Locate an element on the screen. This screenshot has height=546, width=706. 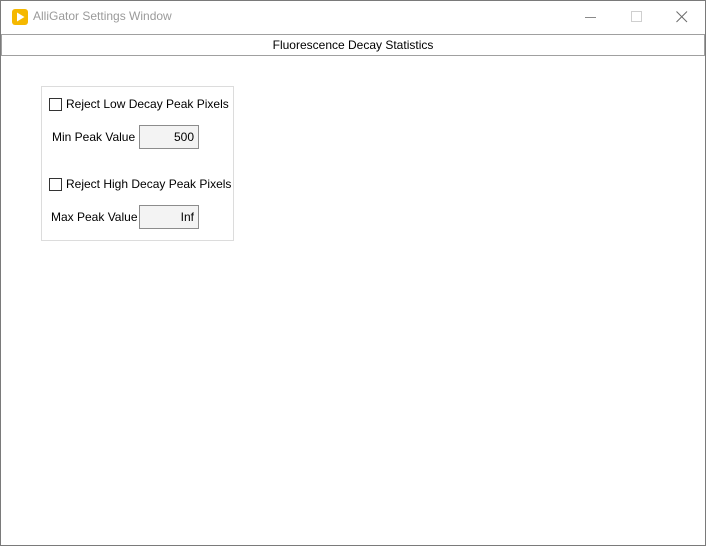
max-peak-input is located at coordinates (169, 217).